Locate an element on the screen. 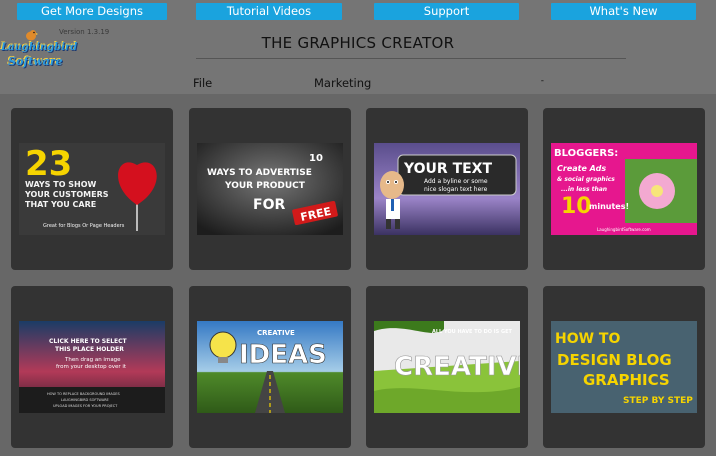 This screenshot has width=716, height=456. template-line: CLICK HERE TO SELECT is located at coordinates (88, 341).